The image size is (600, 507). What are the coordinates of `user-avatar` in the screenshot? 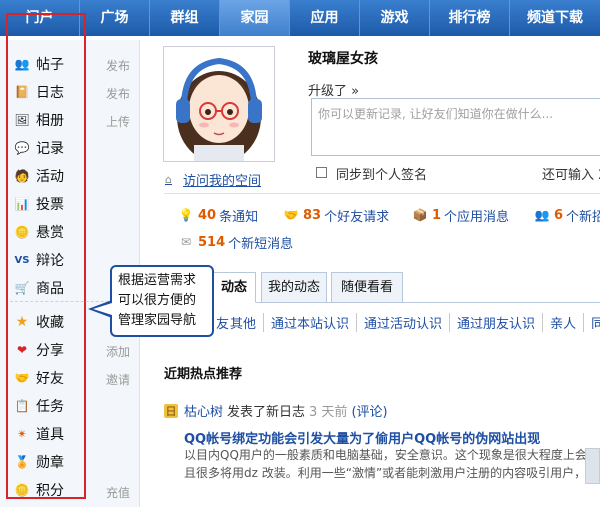 It's located at (219, 104).